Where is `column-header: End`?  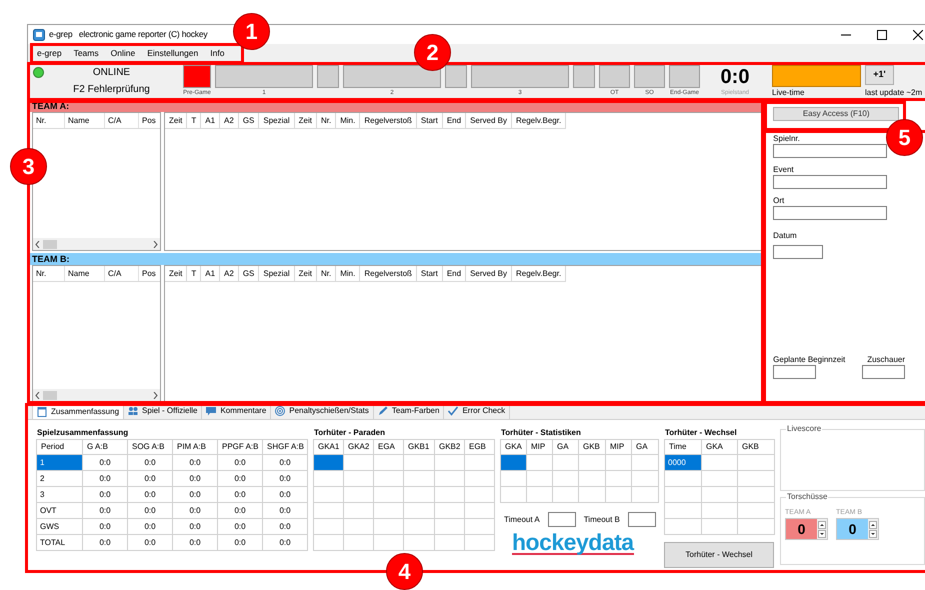
column-header: End is located at coordinates (454, 121).